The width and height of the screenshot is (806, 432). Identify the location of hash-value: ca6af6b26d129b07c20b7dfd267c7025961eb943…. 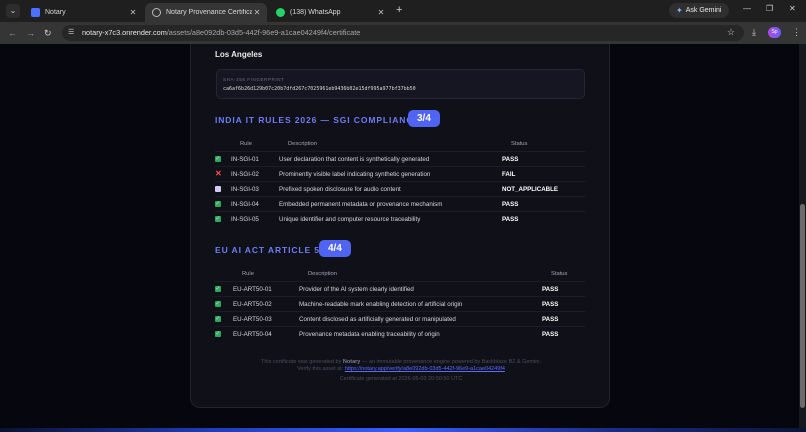
(319, 89).